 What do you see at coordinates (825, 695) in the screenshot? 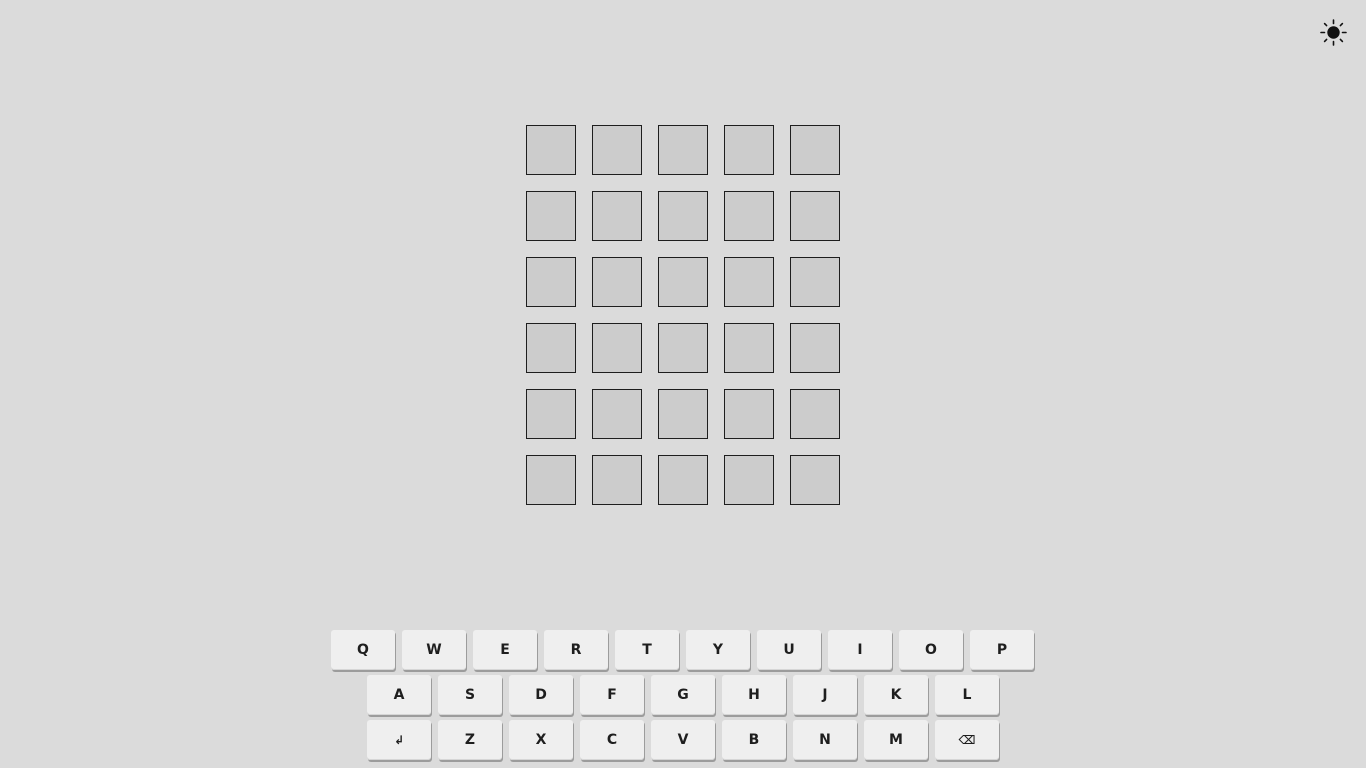
I see `key-j: J` at bounding box center [825, 695].